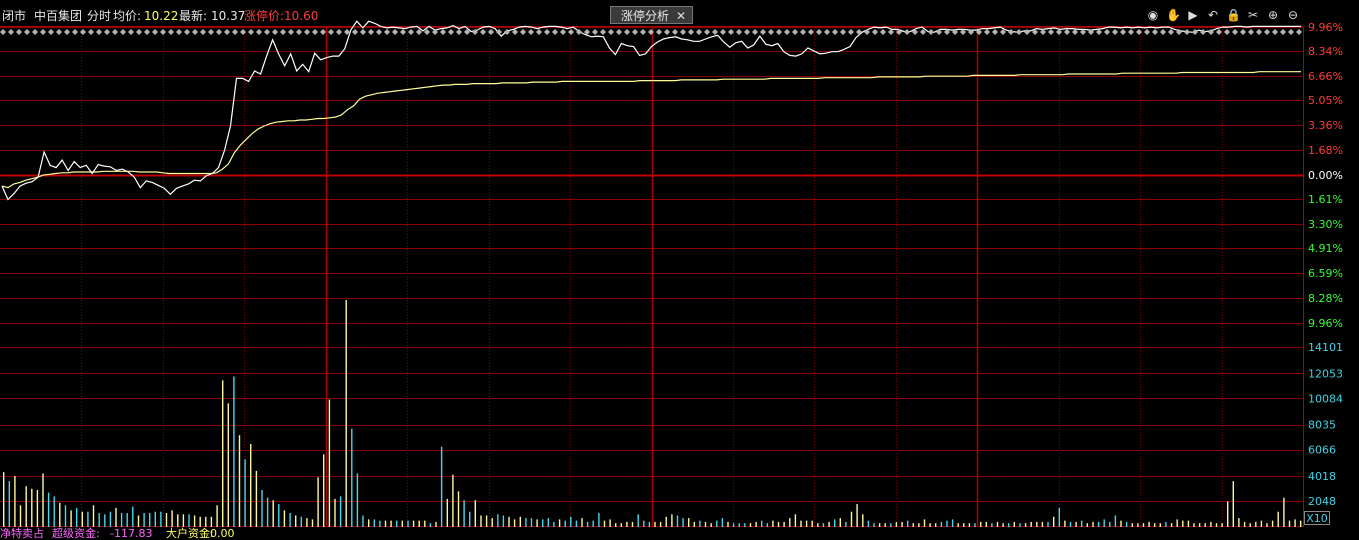 The image size is (1359, 540). I want to click on volume-tick: 8035, so click(1322, 425).